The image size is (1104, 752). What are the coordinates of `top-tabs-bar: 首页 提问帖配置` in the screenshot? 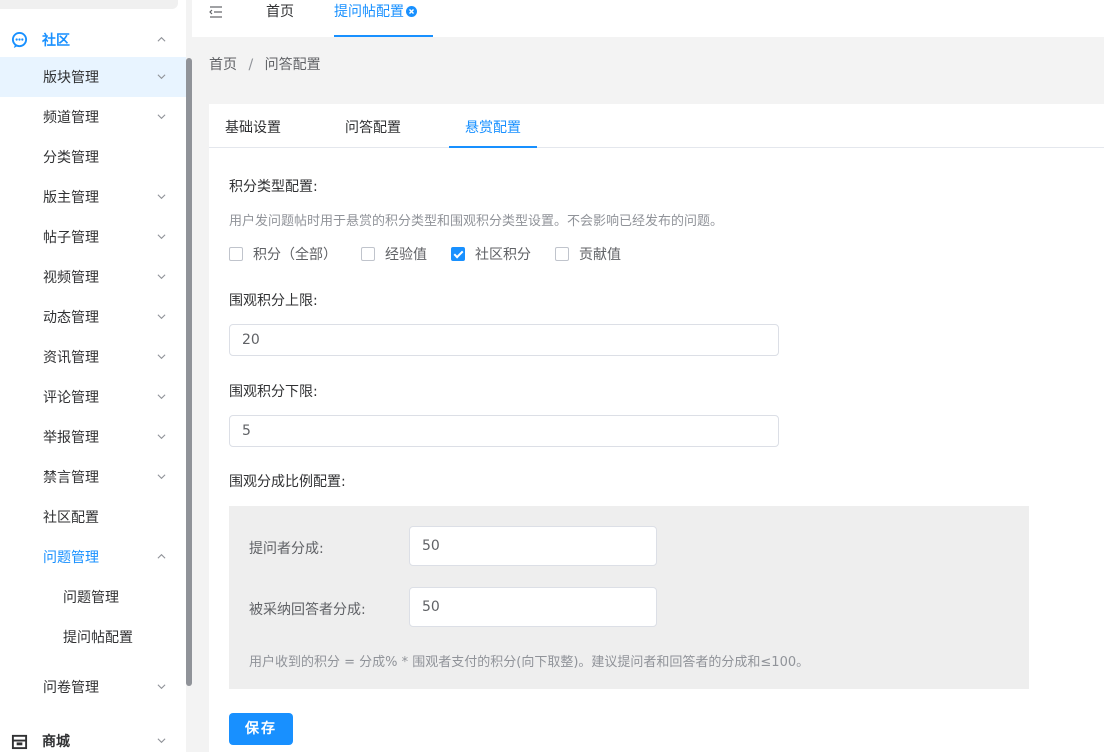 It's located at (648, 18).